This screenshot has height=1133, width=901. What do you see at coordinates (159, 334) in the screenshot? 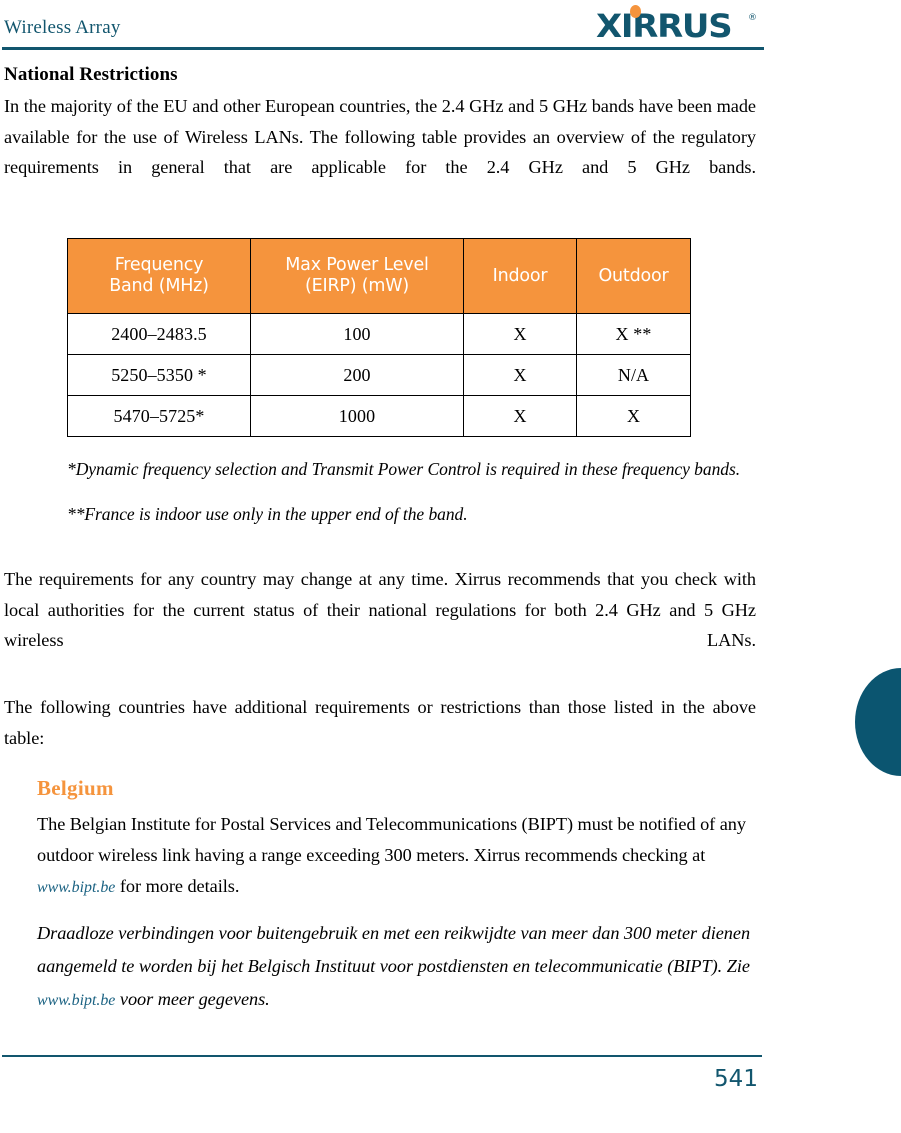
I see `cell-frequency-band: 2400–2483.5` at bounding box center [159, 334].